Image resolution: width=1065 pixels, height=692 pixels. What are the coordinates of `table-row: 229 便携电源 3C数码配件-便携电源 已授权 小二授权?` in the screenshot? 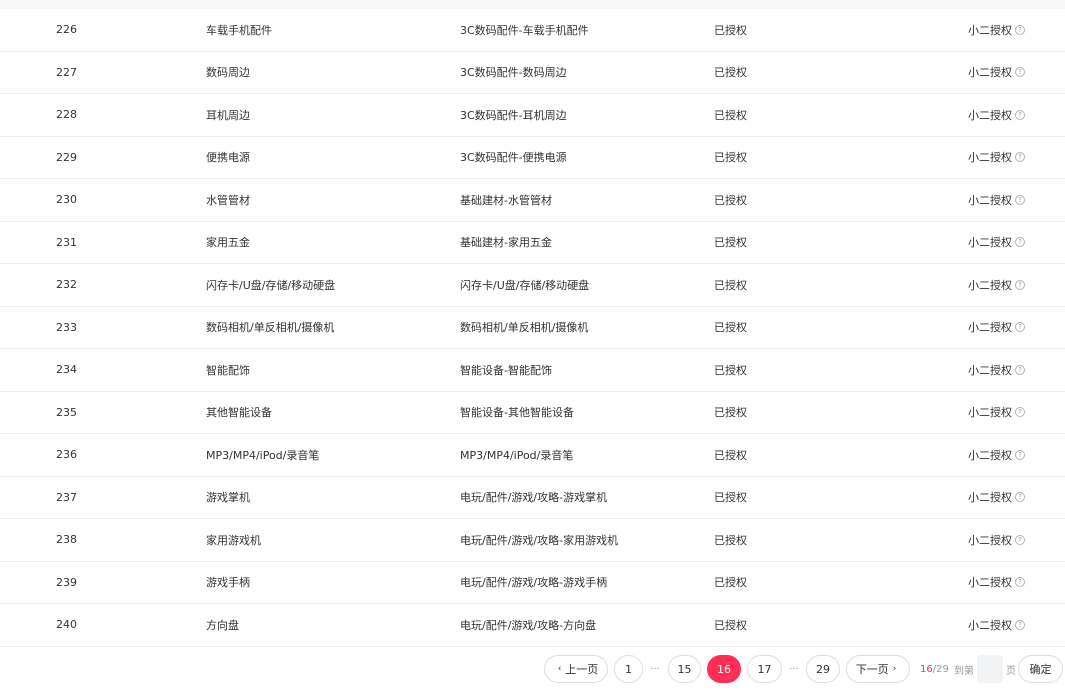 It's located at (532, 158).